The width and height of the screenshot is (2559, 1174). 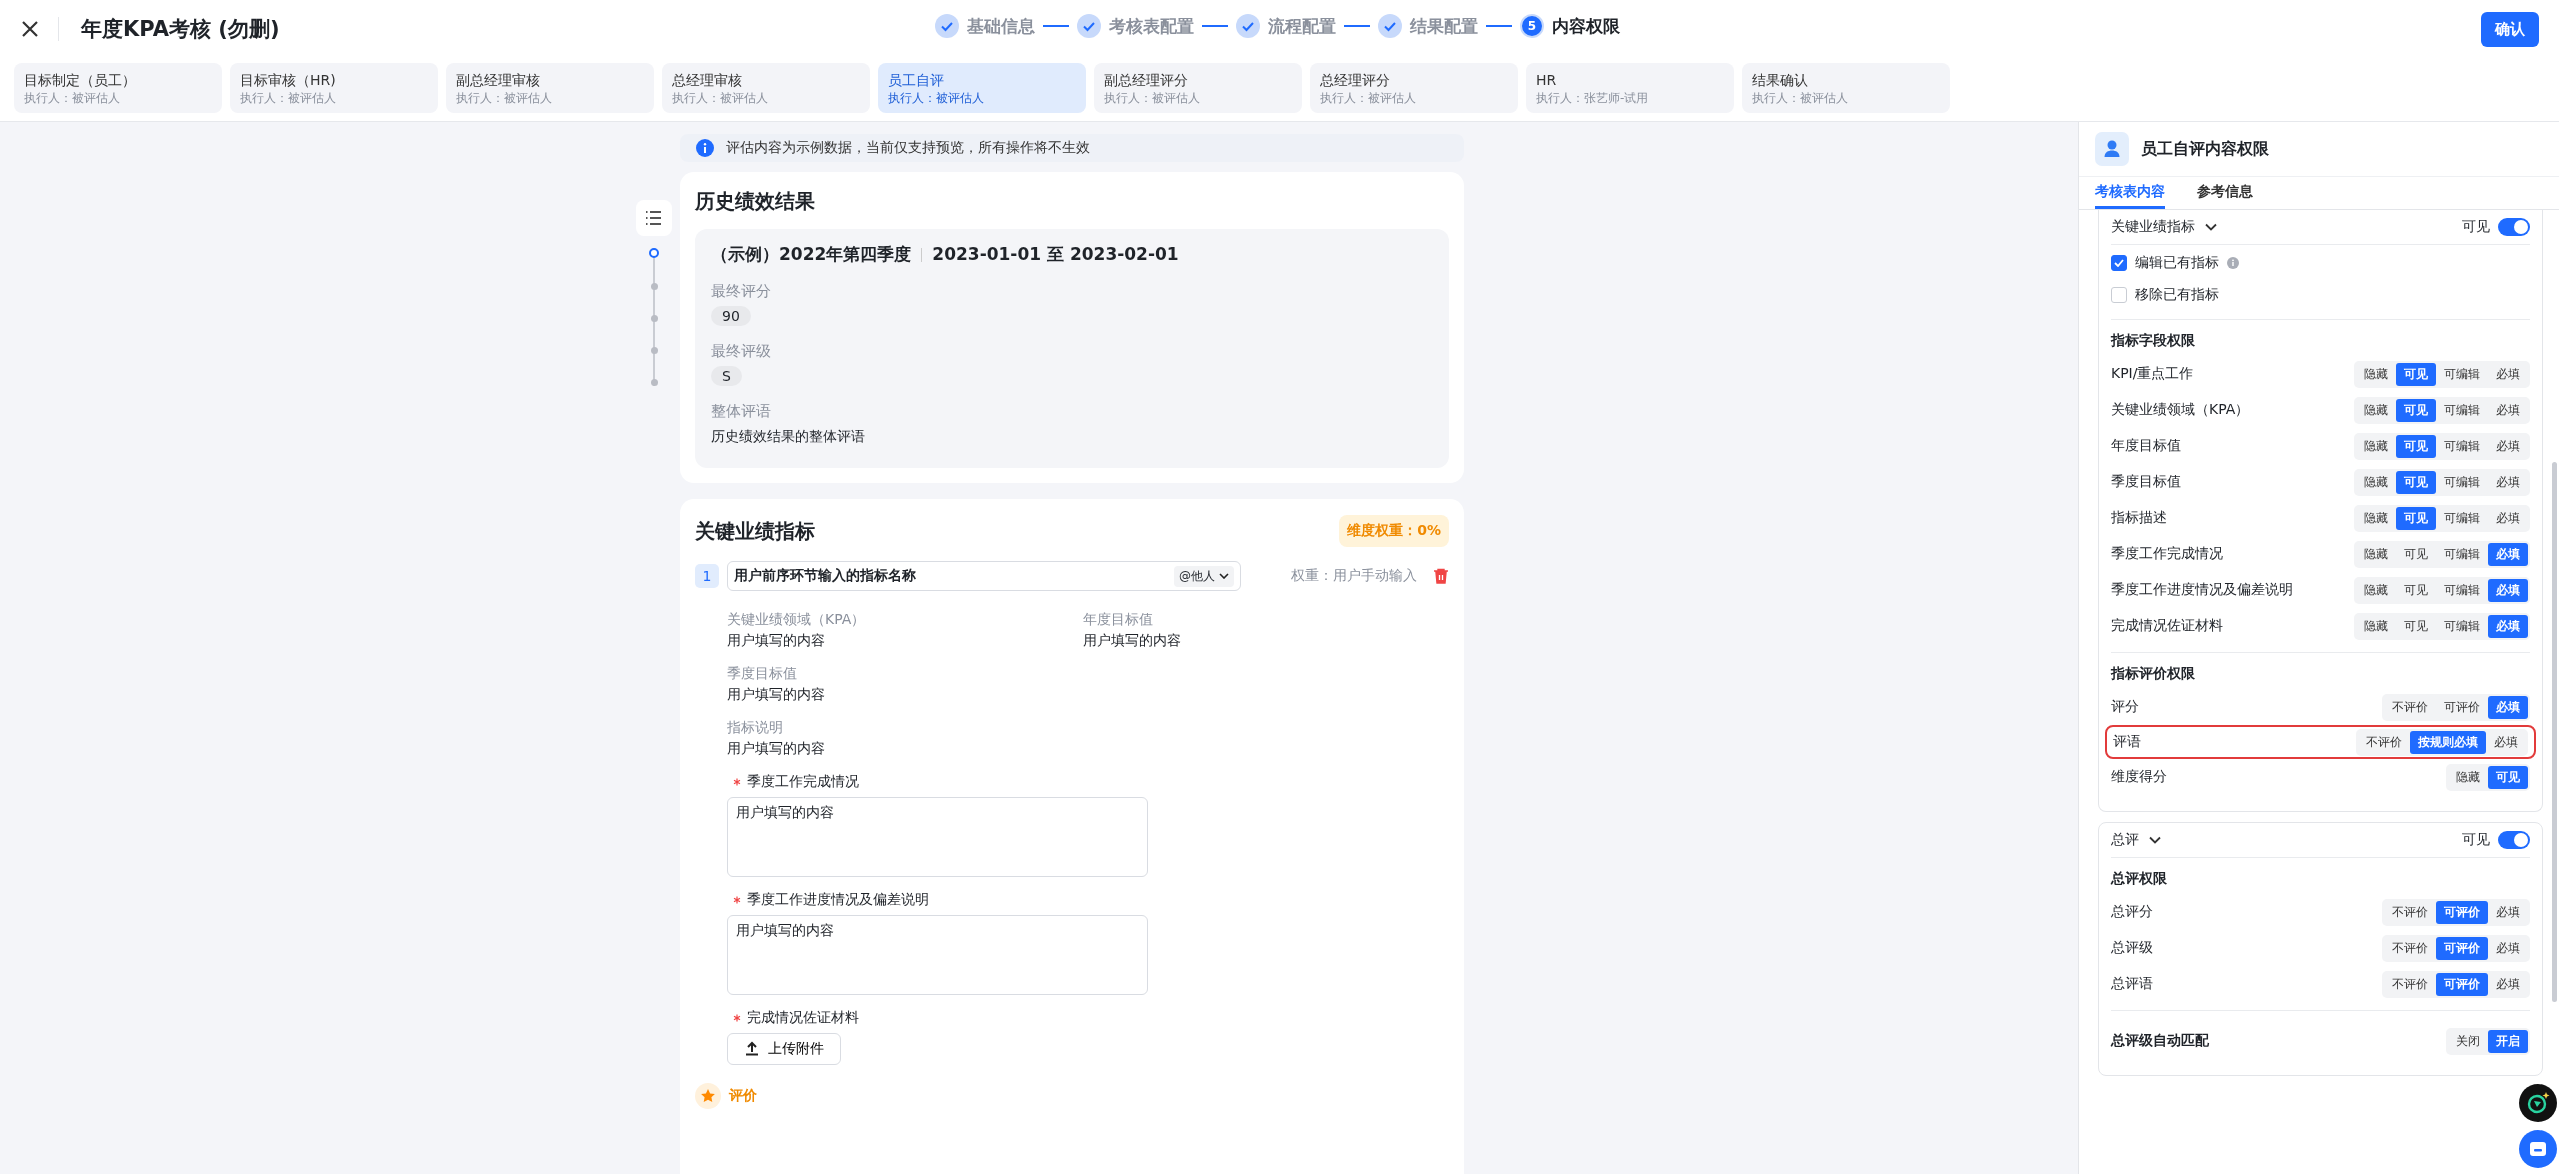 I want to click on section-title: 总评, so click(x=2125, y=840).